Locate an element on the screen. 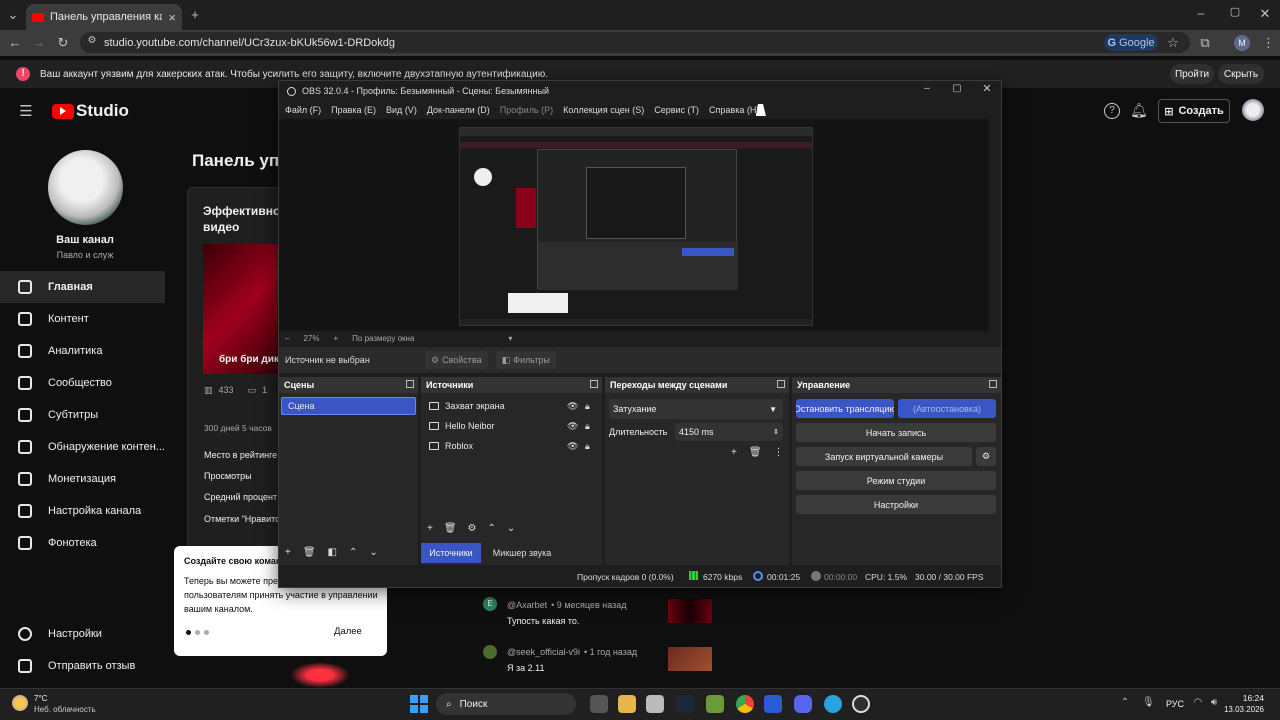 This screenshot has width=1280, height=720. zoom-out-icon: – is located at coordinates (287, 338).